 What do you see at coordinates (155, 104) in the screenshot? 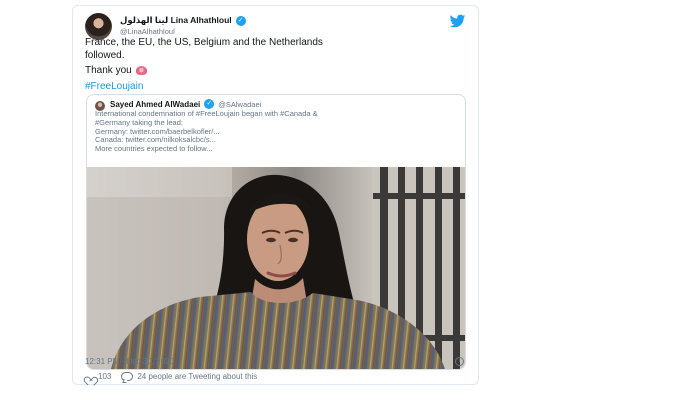
I see `quoted-author-name: Sayed Ahmed AlWadaei` at bounding box center [155, 104].